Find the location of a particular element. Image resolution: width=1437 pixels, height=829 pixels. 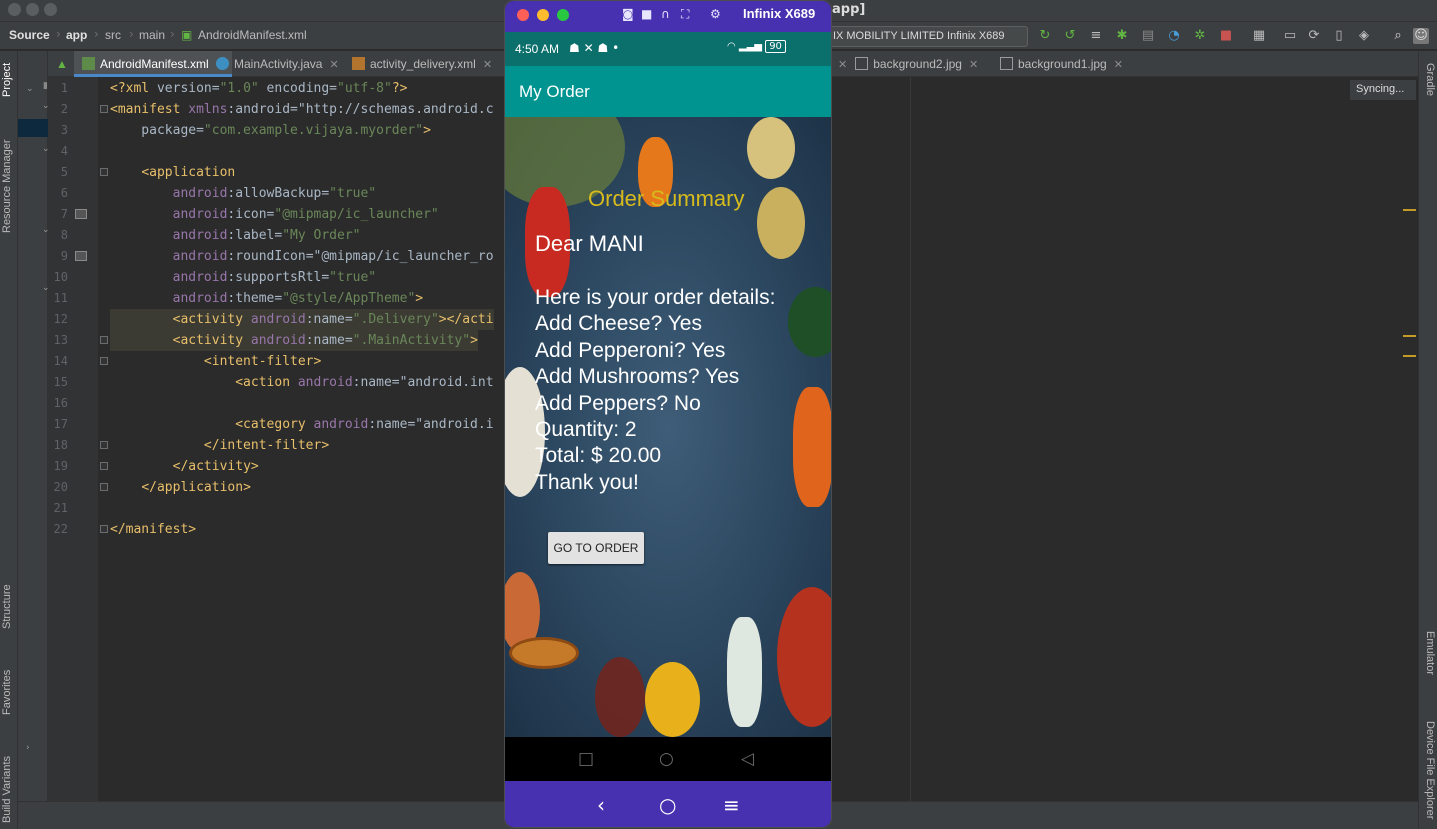

avatar-icon: ☺ is located at coordinates (1421, 36).